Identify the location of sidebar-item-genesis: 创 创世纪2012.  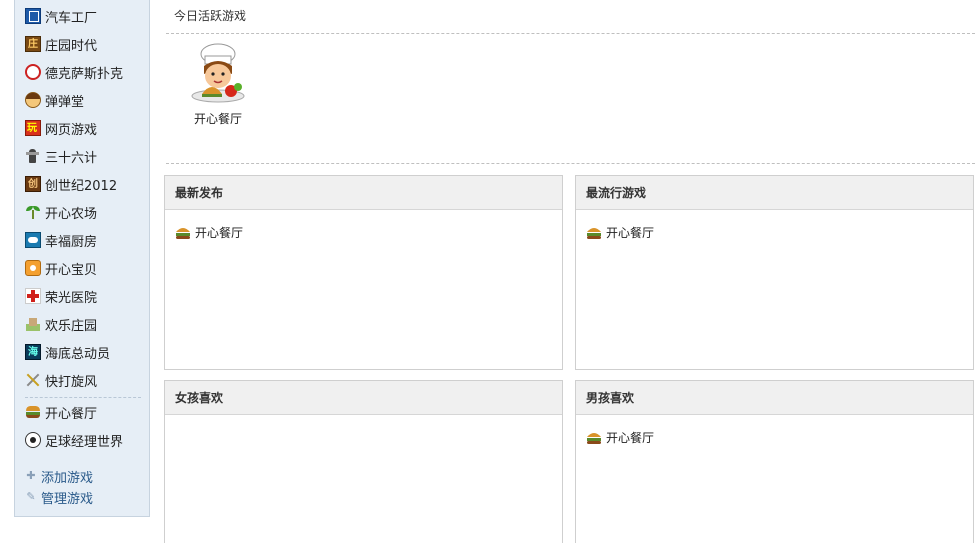
(71, 184).